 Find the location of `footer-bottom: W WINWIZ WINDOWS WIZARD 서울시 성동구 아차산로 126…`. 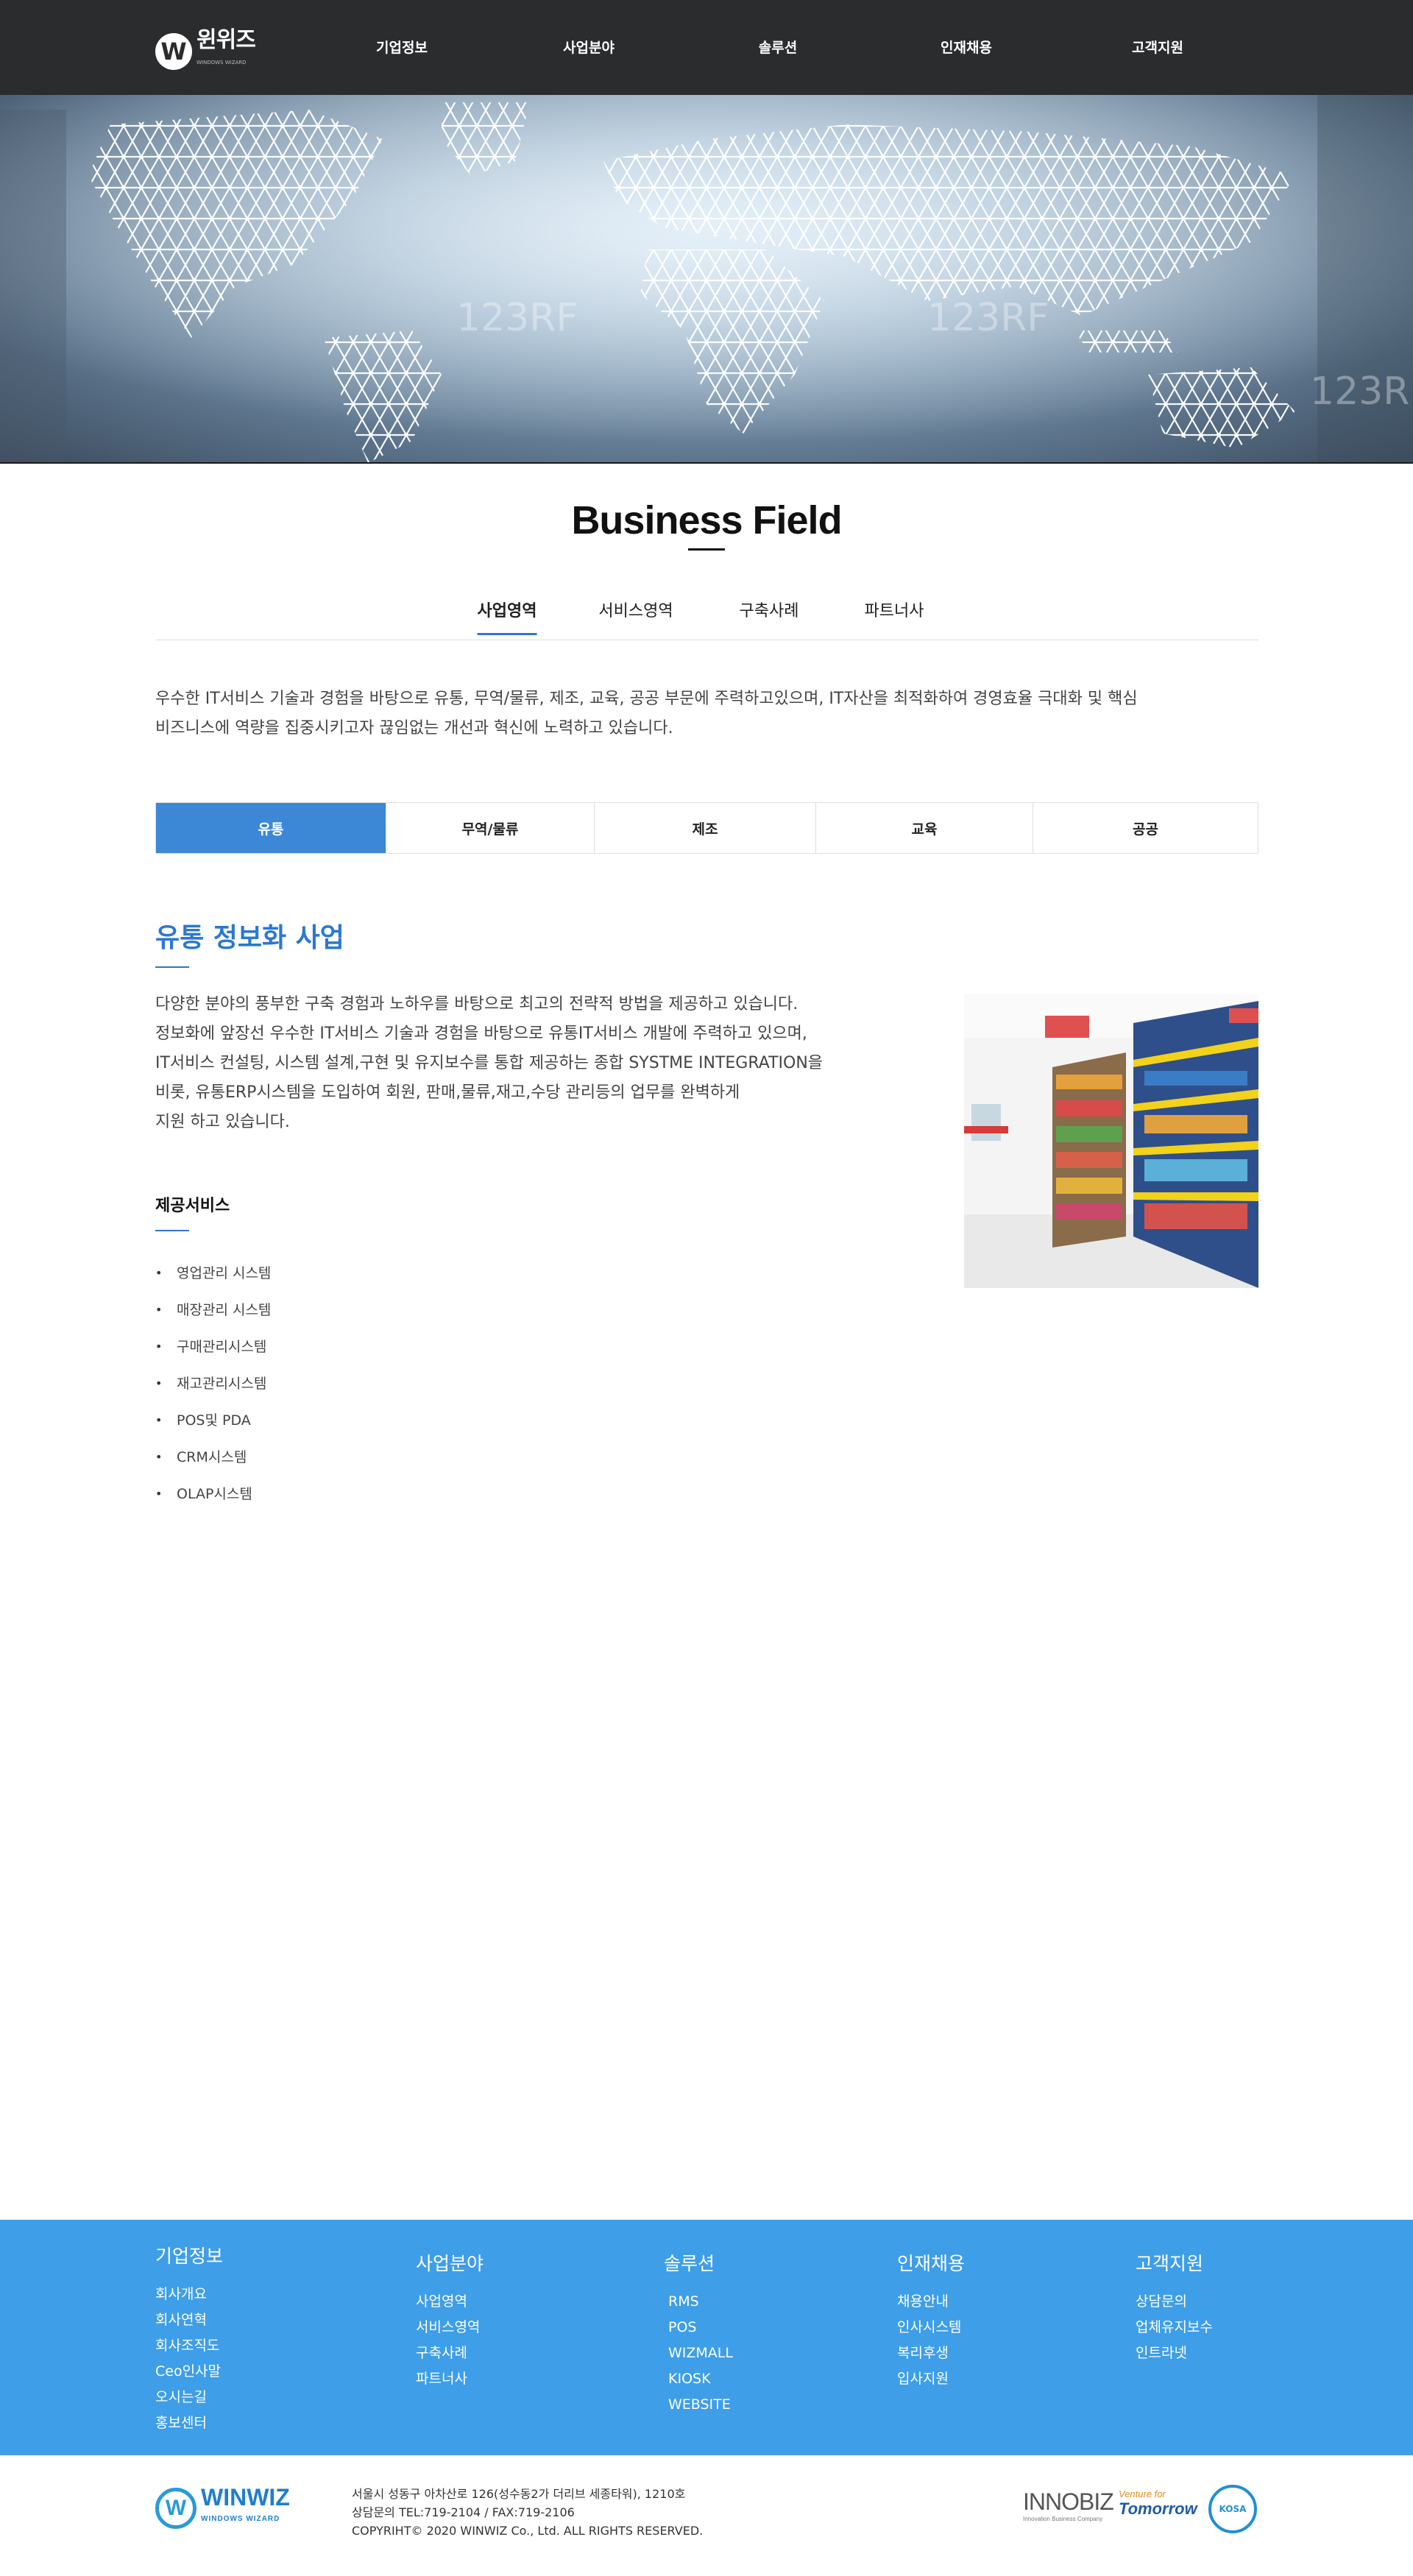

footer-bottom: W WINWIZ WINDOWS WIZARD 서울시 성동구 아차산로 126… is located at coordinates (706, 2515).